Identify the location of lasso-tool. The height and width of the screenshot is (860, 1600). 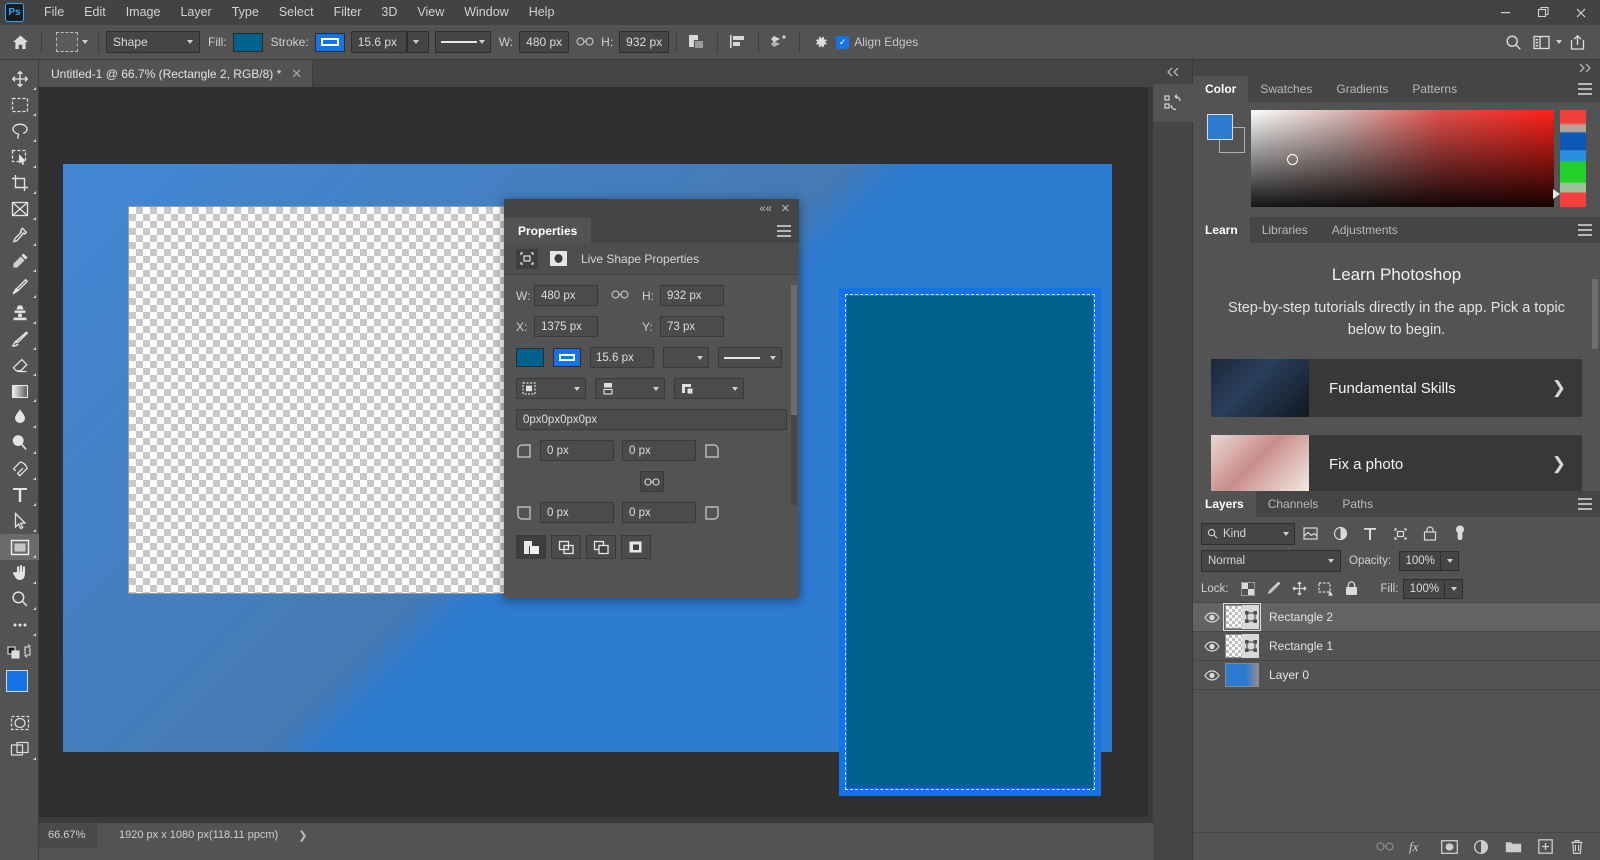
(19, 131).